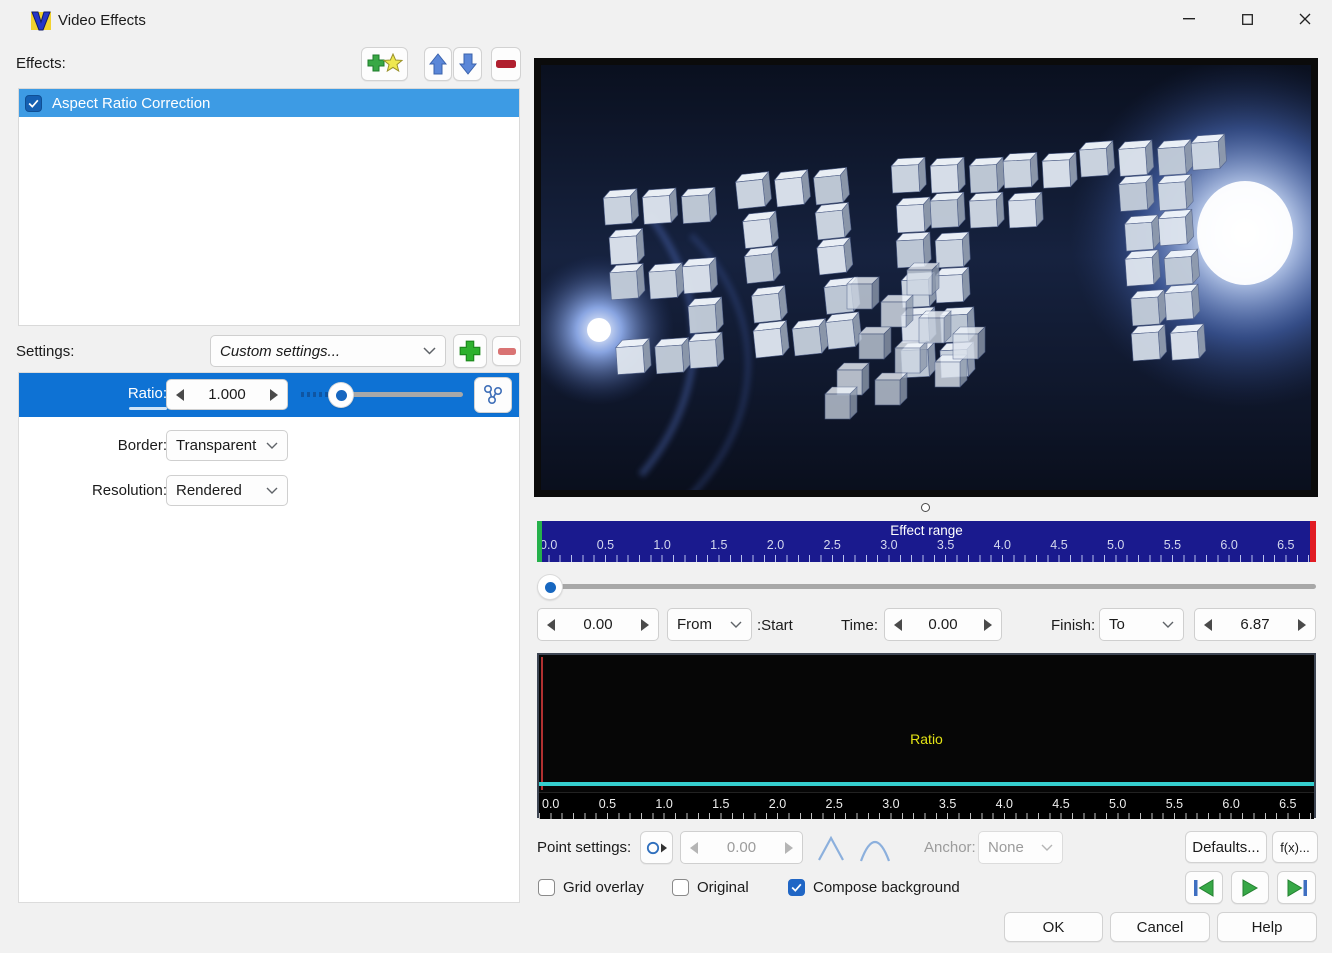  Describe the element at coordinates (493, 395) in the screenshot. I see `edit-curve-button` at that location.